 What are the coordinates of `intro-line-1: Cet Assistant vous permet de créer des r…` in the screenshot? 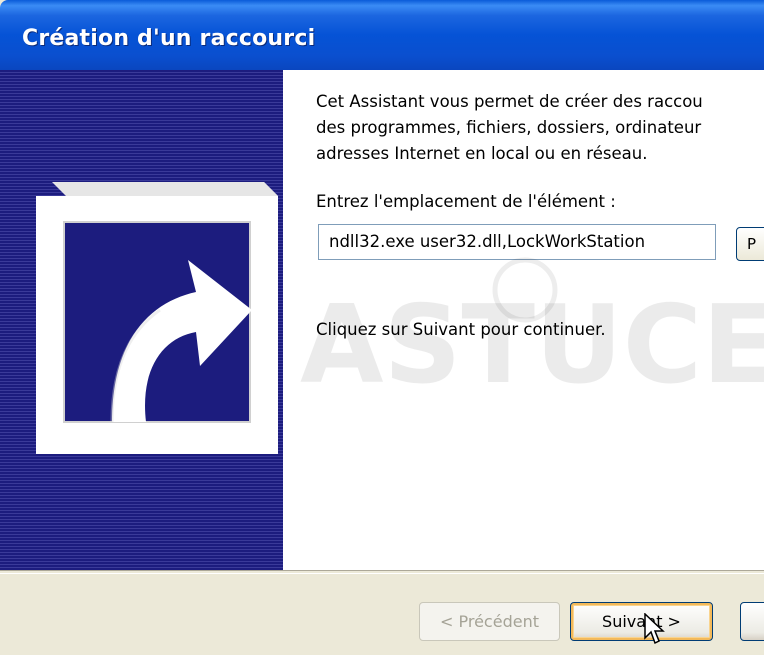 It's located at (509, 101).